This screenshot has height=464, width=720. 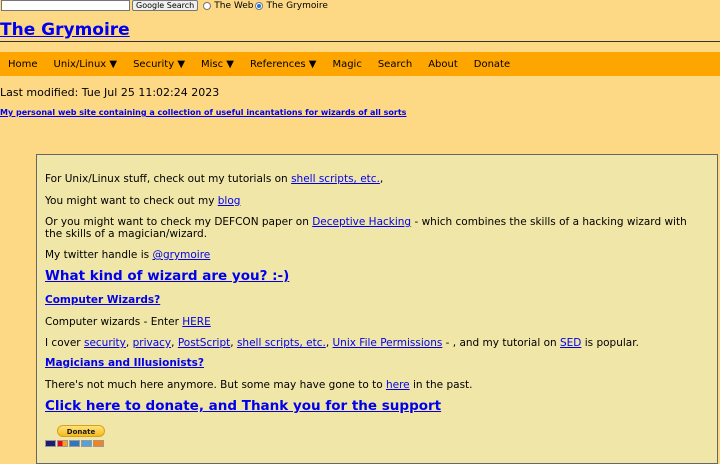 What do you see at coordinates (441, 385) in the screenshot?
I see `magicians-suffix: in the past.` at bounding box center [441, 385].